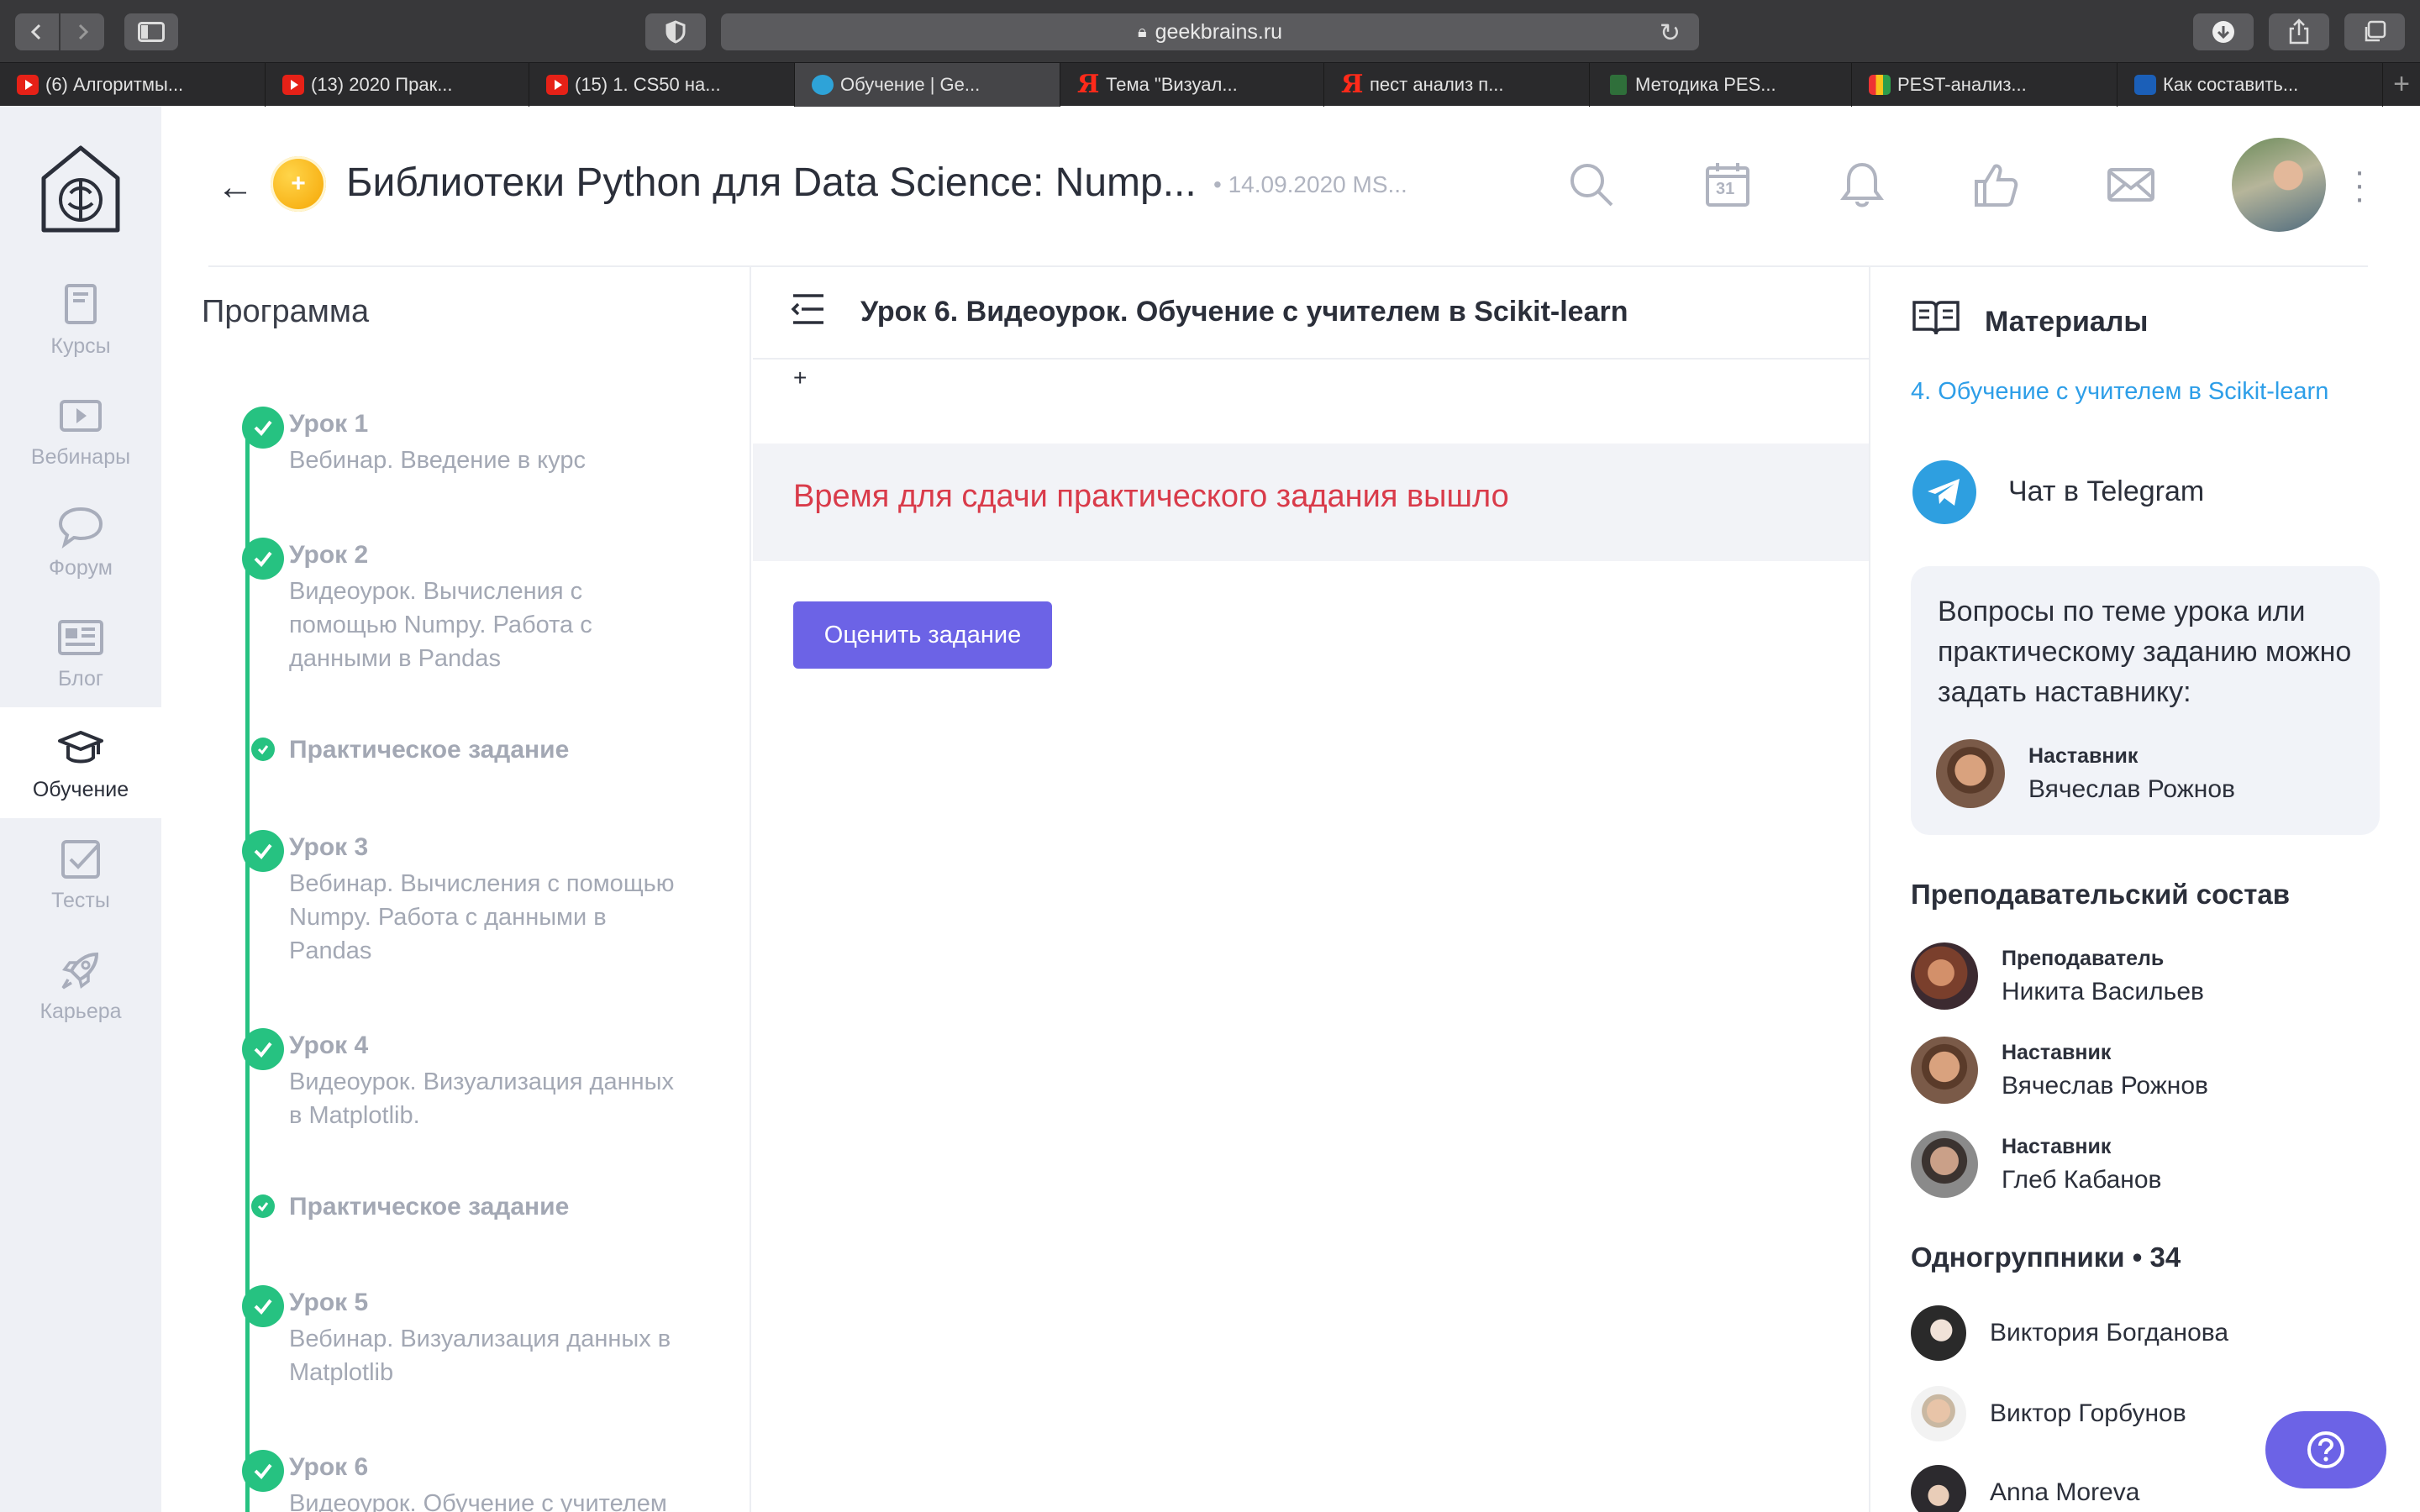 Image resolution: width=2420 pixels, height=1512 pixels. Describe the element at coordinates (467, 442) in the screenshot. I see `lesson-item: Урок 1 Вебинар. Введение в курс` at that location.